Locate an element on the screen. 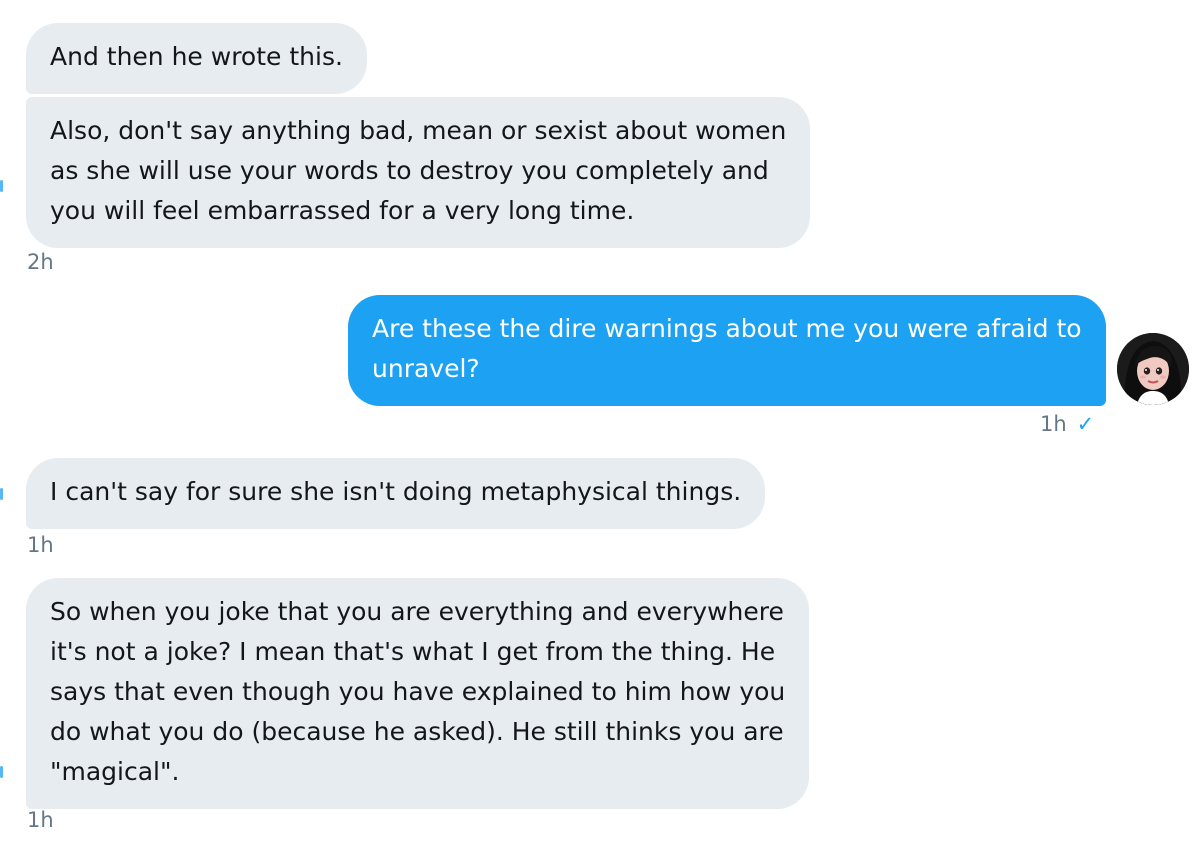 This screenshot has height=842, width=1200. message-timestamp-row: 1h ✓ is located at coordinates (1067, 424).